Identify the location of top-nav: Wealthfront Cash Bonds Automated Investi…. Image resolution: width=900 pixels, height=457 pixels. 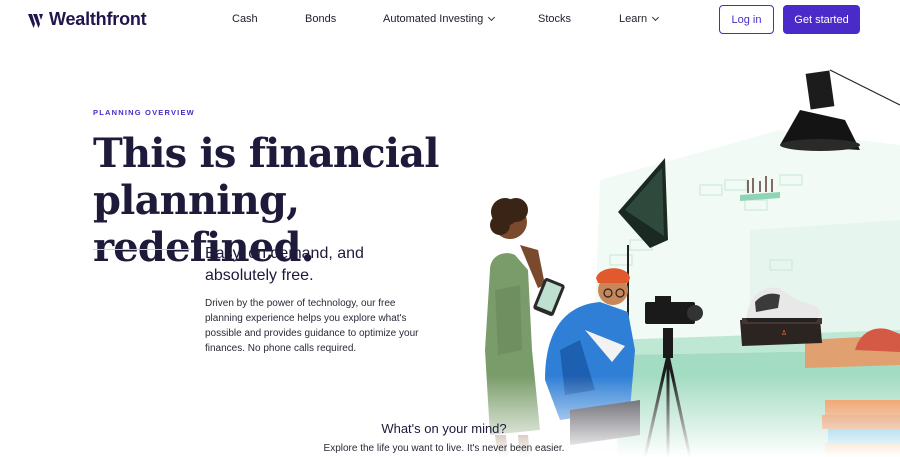
(450, 20).